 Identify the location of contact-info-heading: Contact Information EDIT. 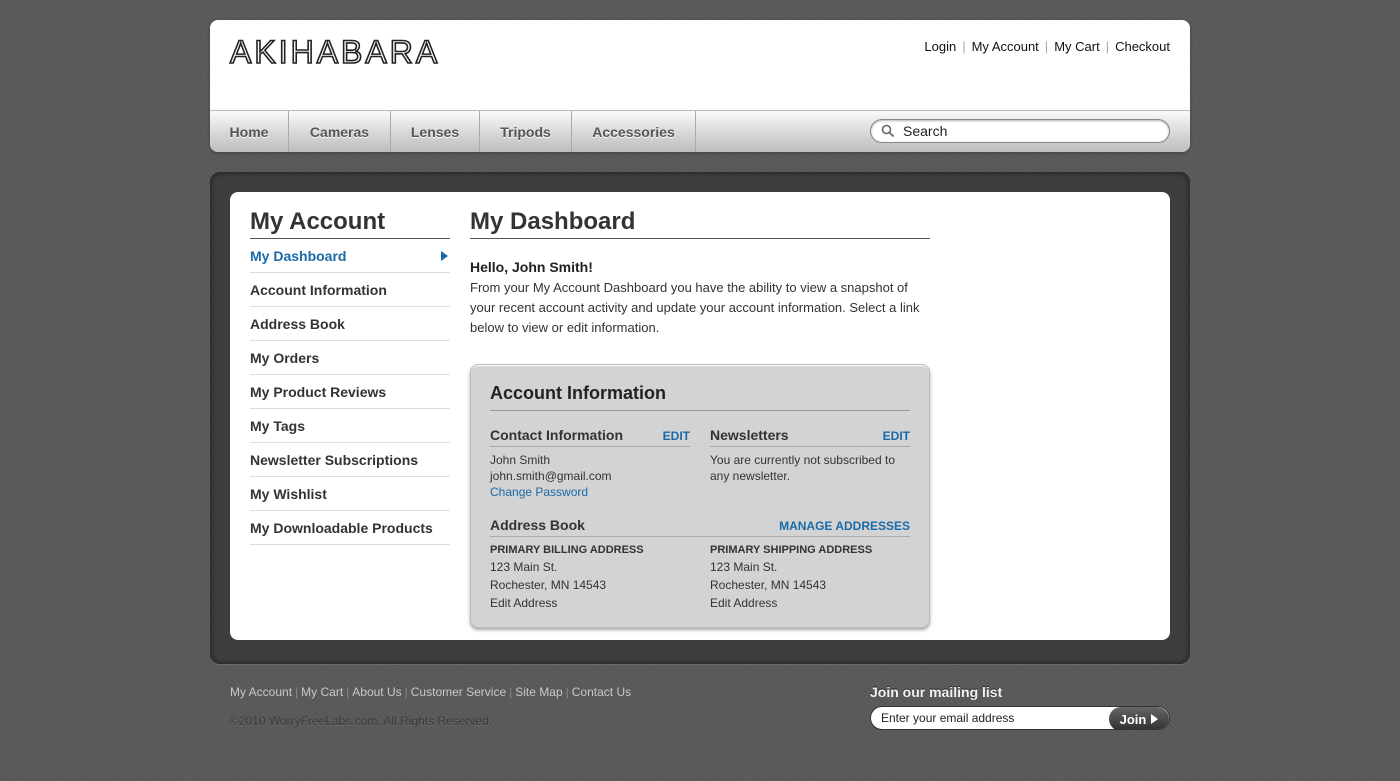
(590, 437).